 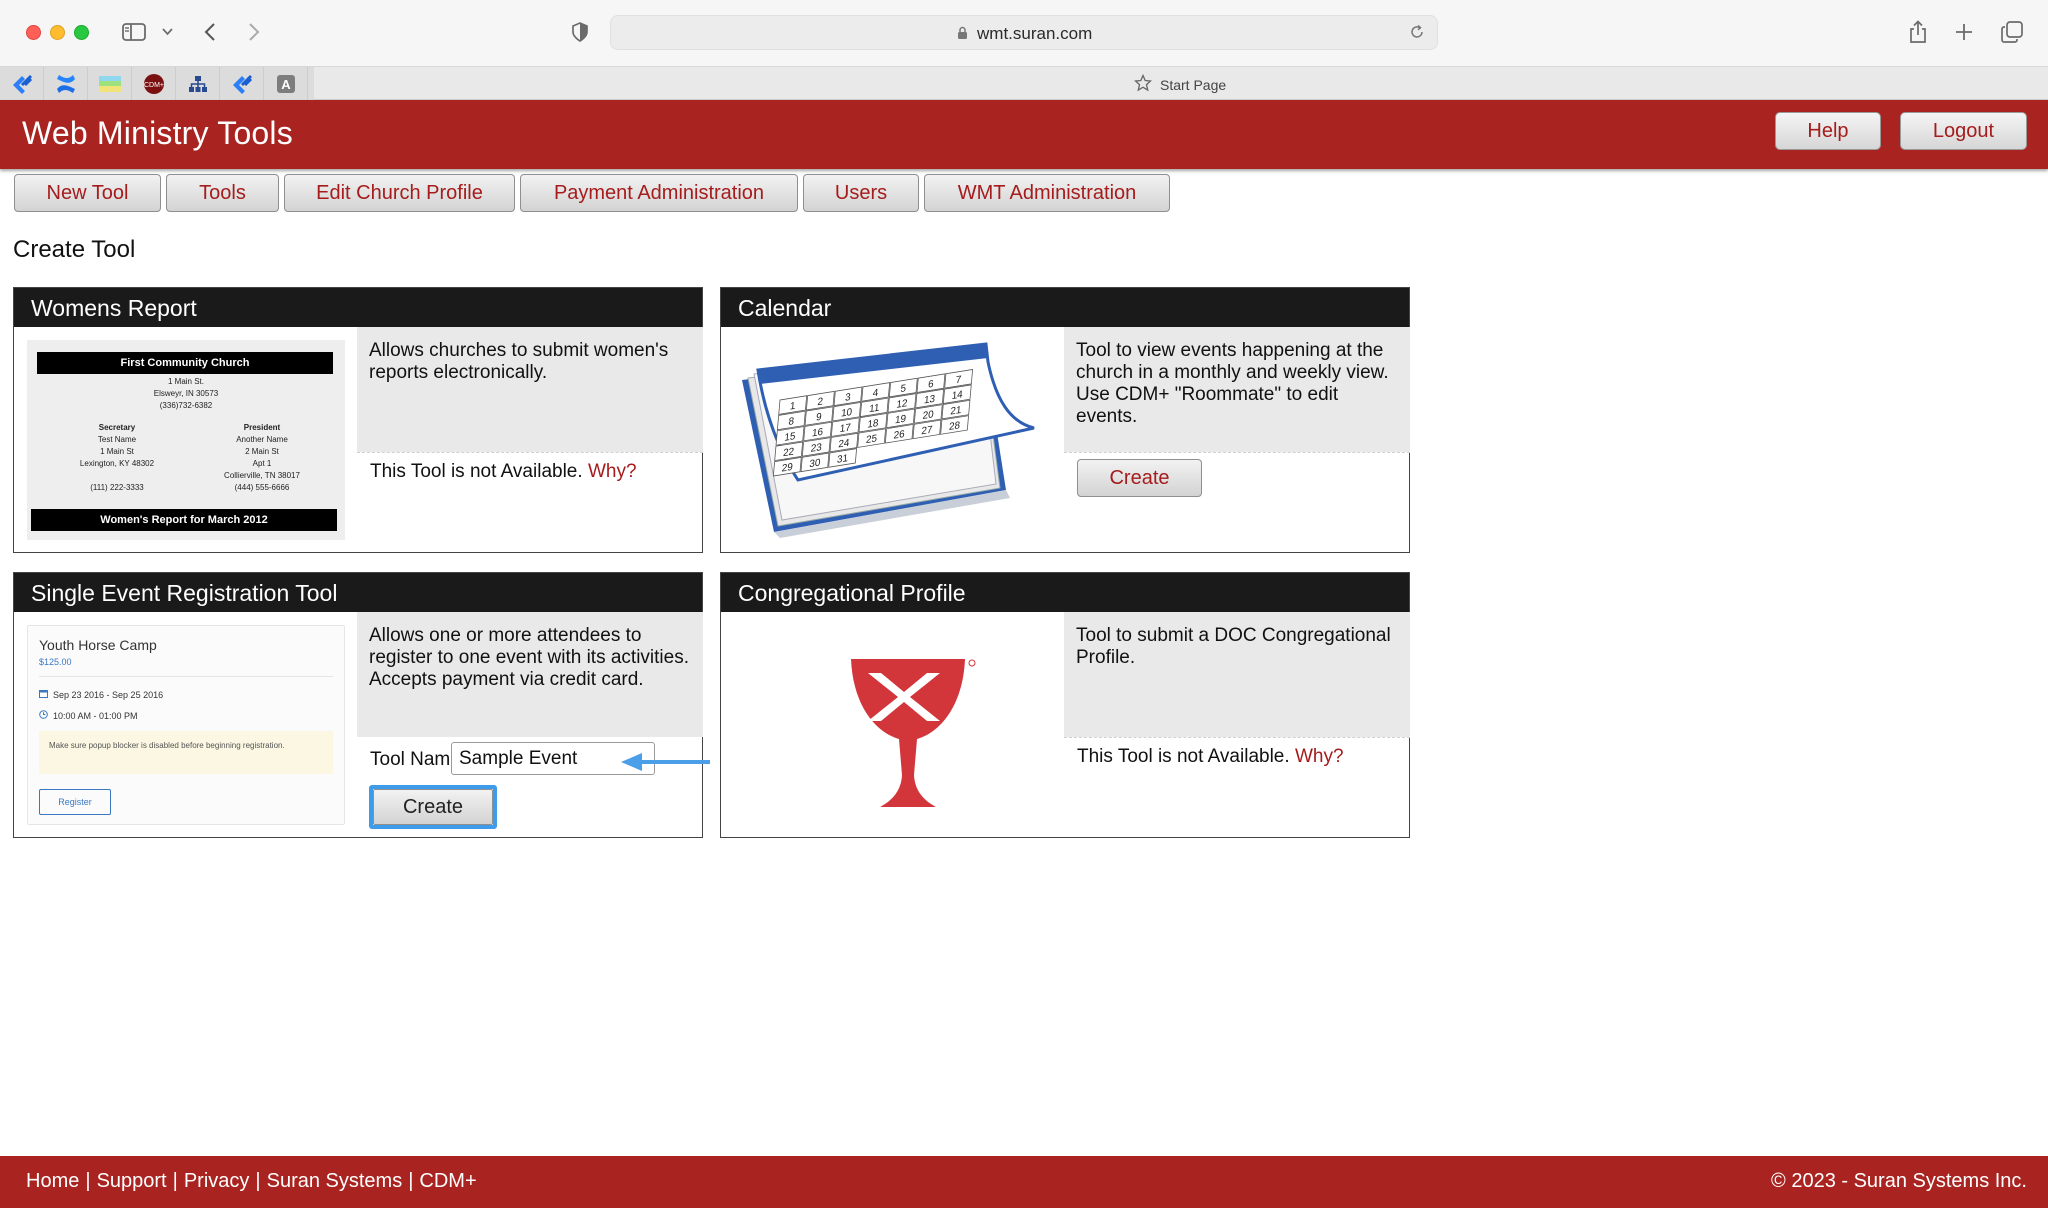 What do you see at coordinates (875, 408) in the screenshot?
I see `svg-text: 11` at bounding box center [875, 408].